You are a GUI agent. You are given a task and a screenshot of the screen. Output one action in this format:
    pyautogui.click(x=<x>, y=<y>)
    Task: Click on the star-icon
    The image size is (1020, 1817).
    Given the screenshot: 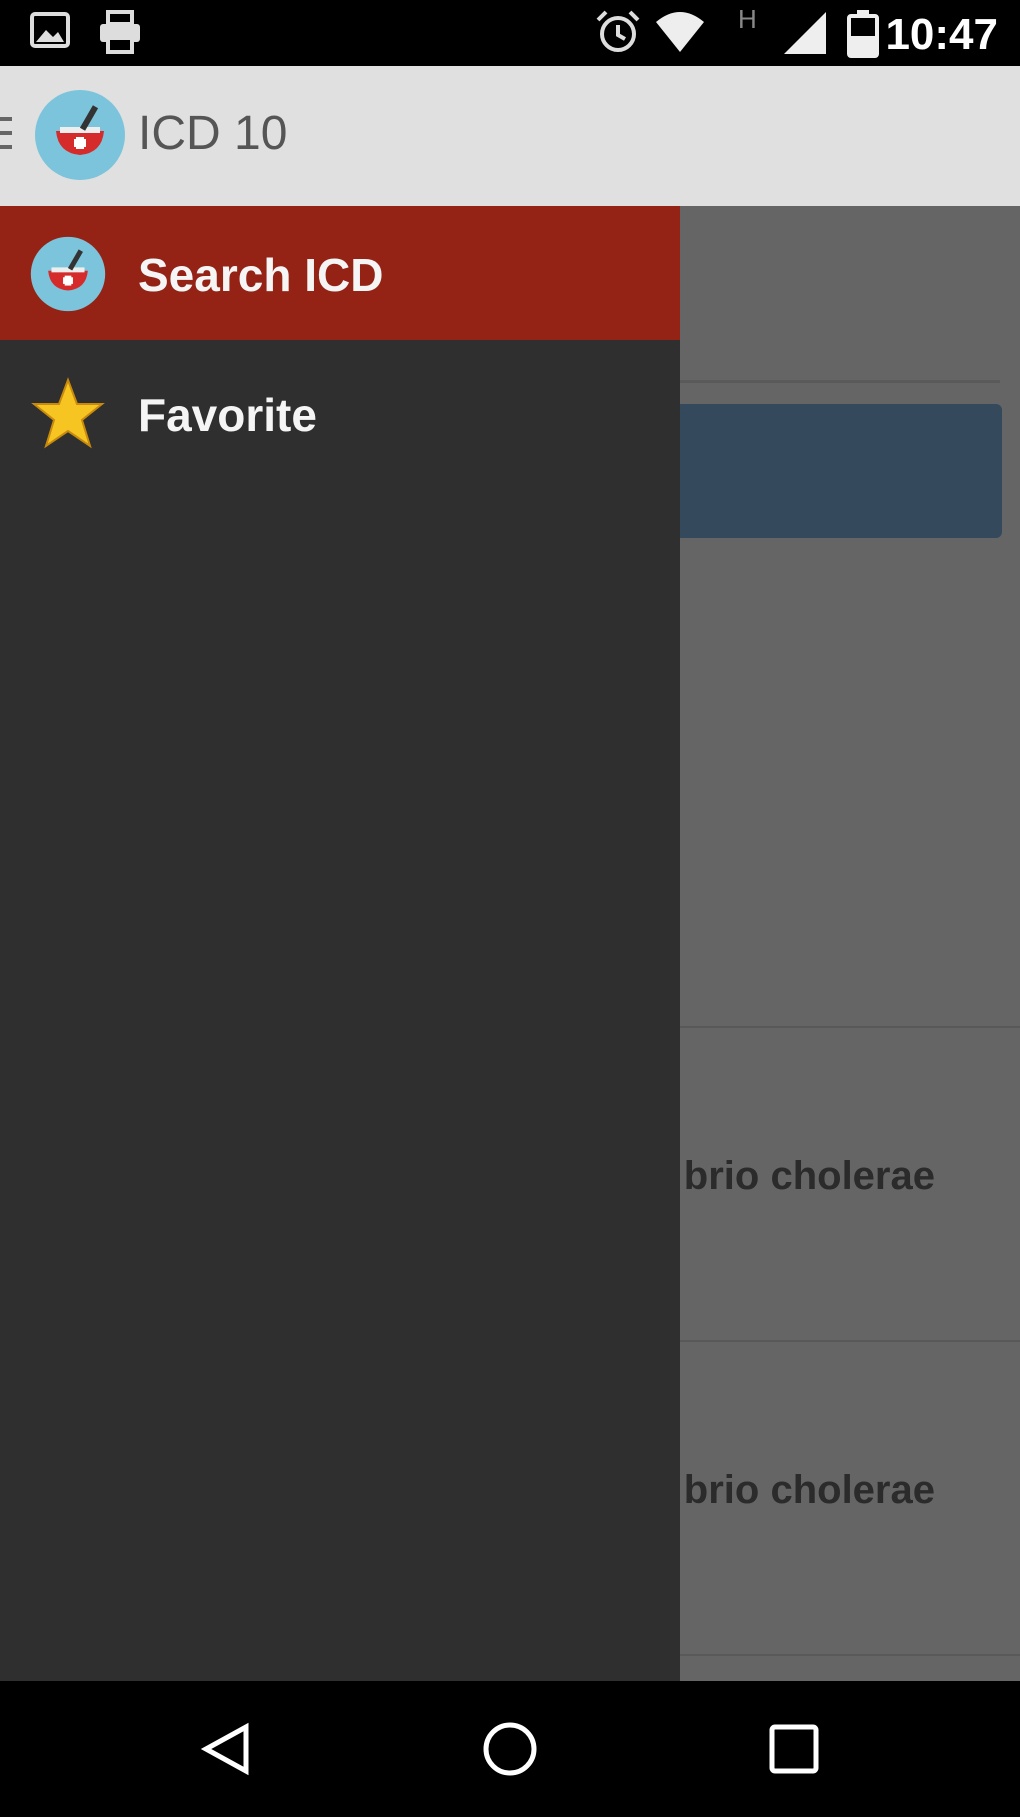 What is the action you would take?
    pyautogui.click(x=68, y=416)
    